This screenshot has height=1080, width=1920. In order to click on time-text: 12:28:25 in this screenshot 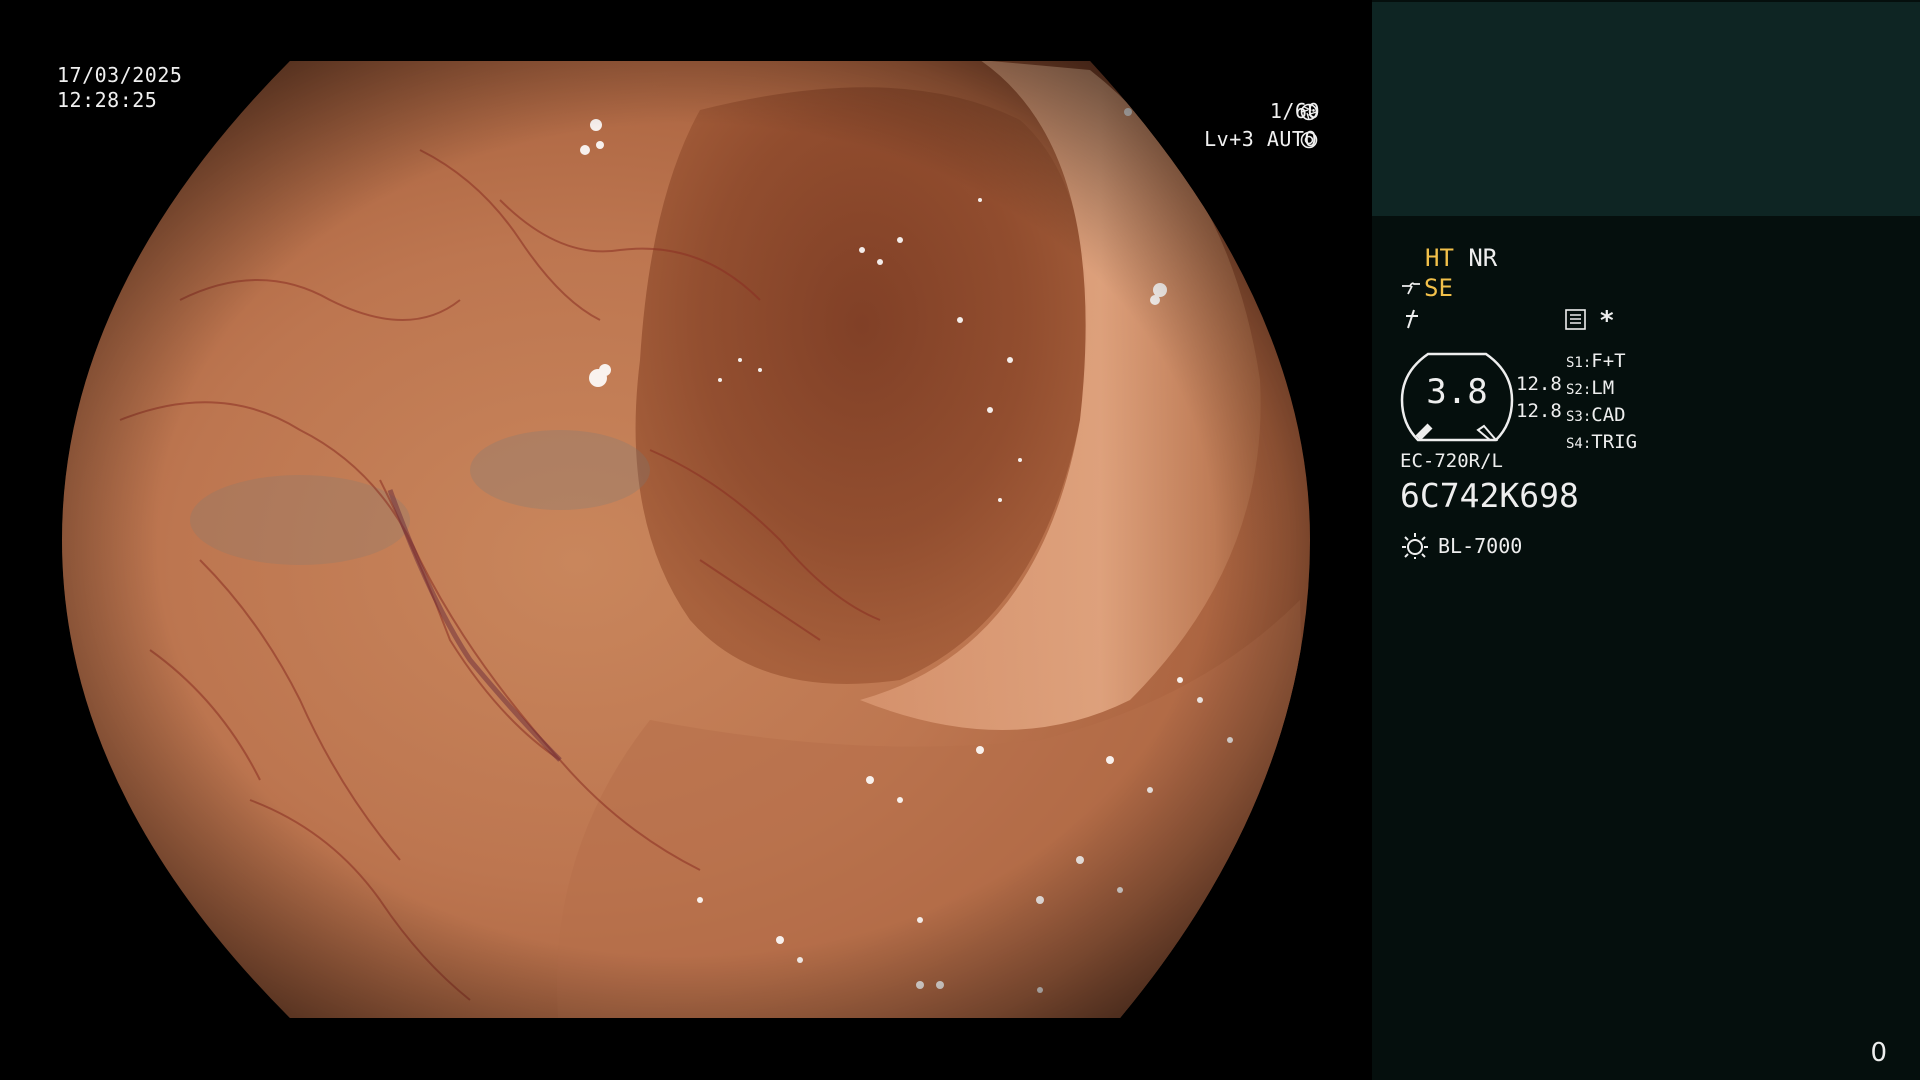, I will do `click(107, 100)`.